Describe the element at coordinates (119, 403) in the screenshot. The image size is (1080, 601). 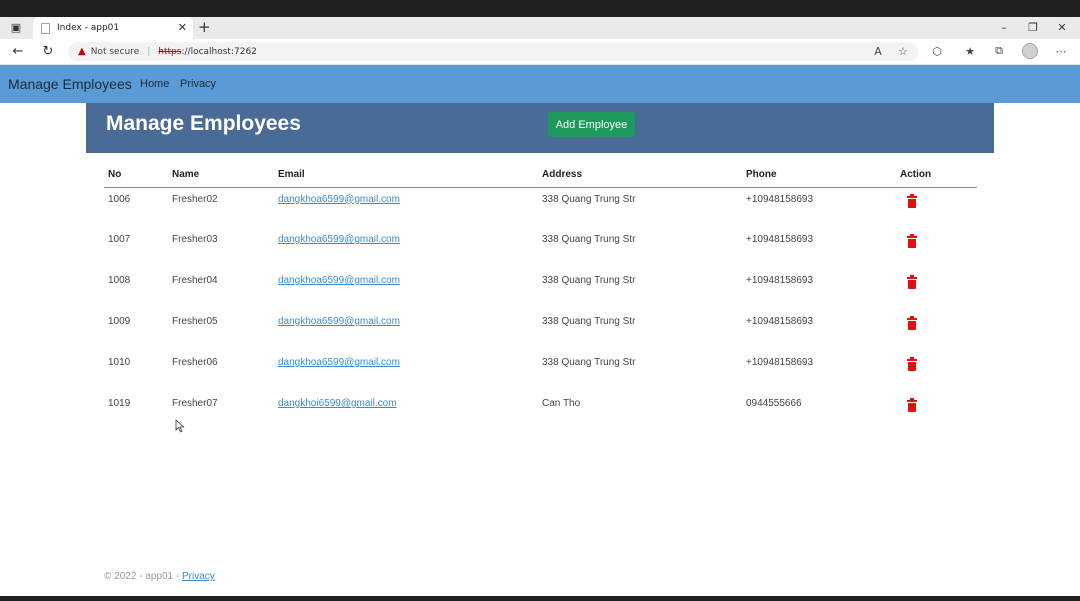
I see `cell-no: 1019` at that location.